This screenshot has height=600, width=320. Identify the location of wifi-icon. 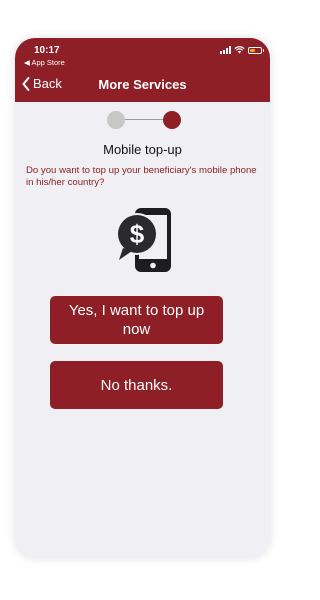
(239, 50).